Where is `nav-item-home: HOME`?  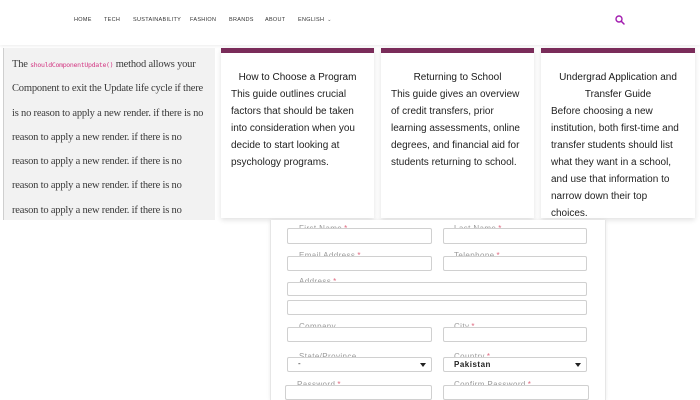 nav-item-home: HOME is located at coordinates (83, 20).